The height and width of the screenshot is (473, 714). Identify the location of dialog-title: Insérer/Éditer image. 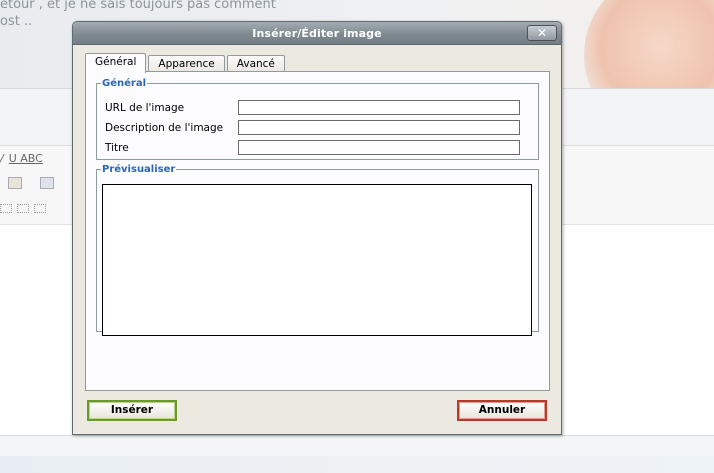
(317, 33).